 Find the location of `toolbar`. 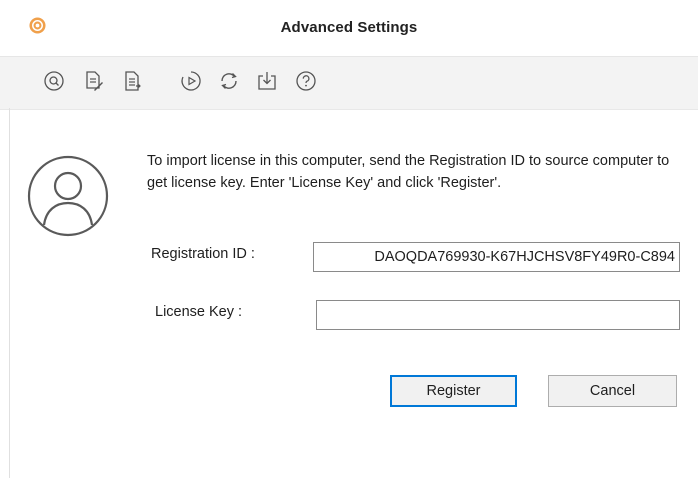

toolbar is located at coordinates (349, 83).